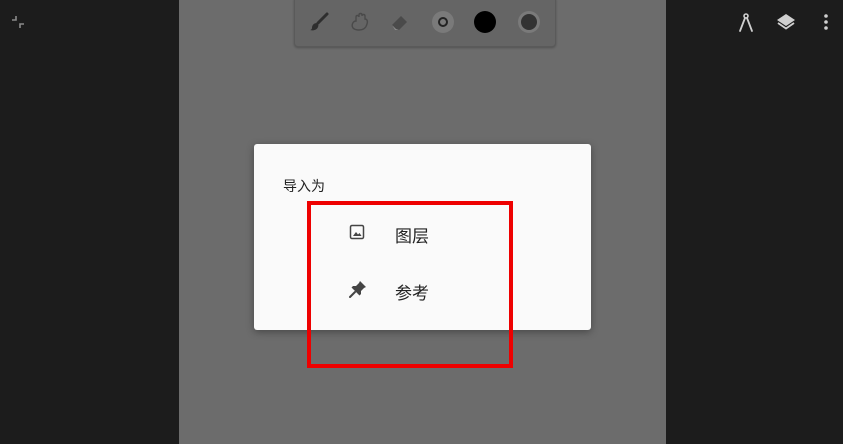 The image size is (843, 444). I want to click on brush-size-icon, so click(443, 22).